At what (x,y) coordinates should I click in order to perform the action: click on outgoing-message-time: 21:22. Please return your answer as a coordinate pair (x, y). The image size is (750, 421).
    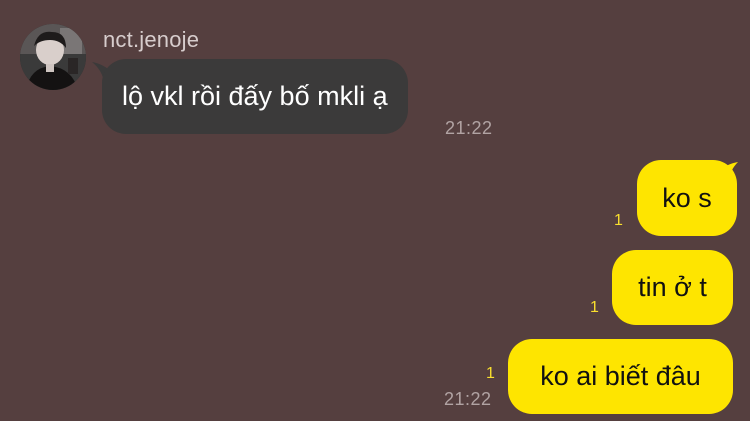
    Looking at the image, I should click on (468, 399).